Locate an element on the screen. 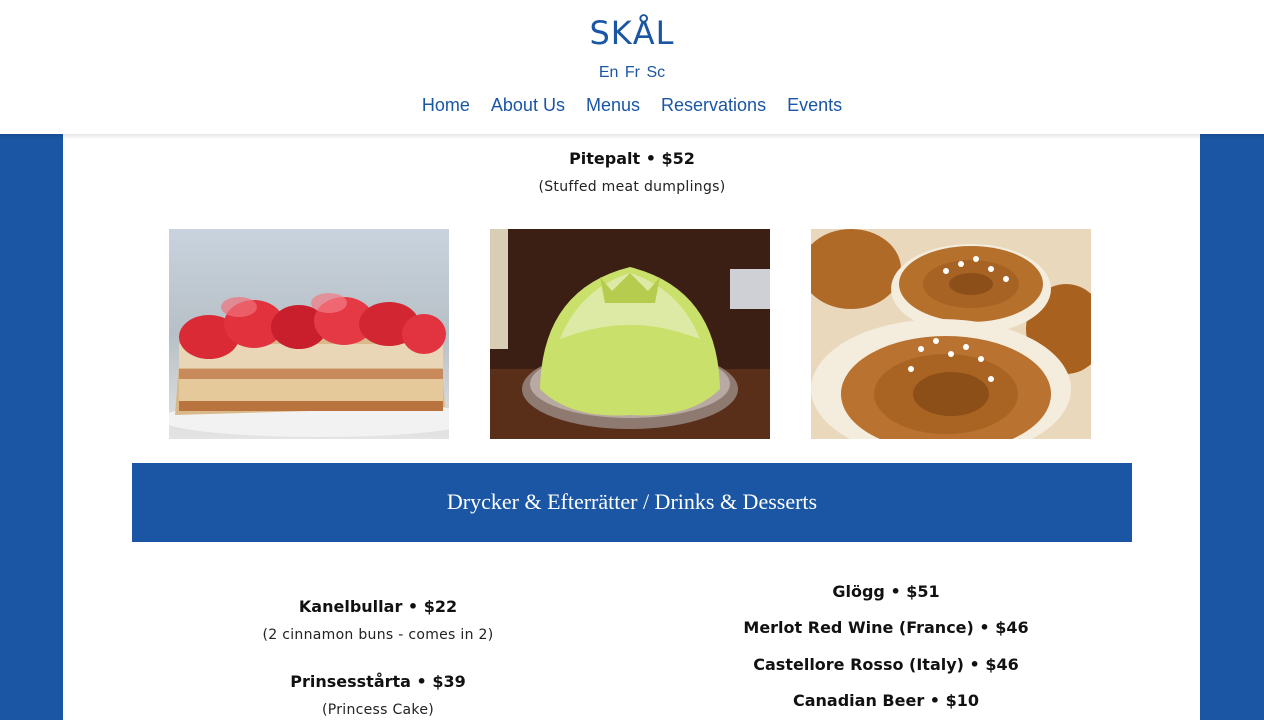 The image size is (1264, 720). dessert-item-name: Prinsesstårta • $39 is located at coordinates (378, 681).